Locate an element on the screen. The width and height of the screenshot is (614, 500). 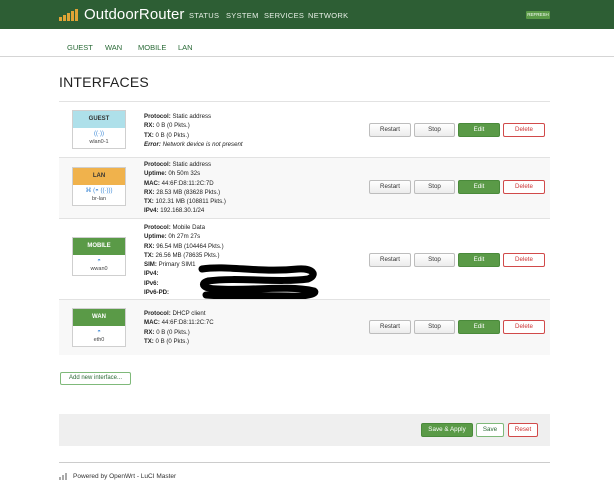
info-value: 192.168.30.1/24 is located at coordinates (181, 211).